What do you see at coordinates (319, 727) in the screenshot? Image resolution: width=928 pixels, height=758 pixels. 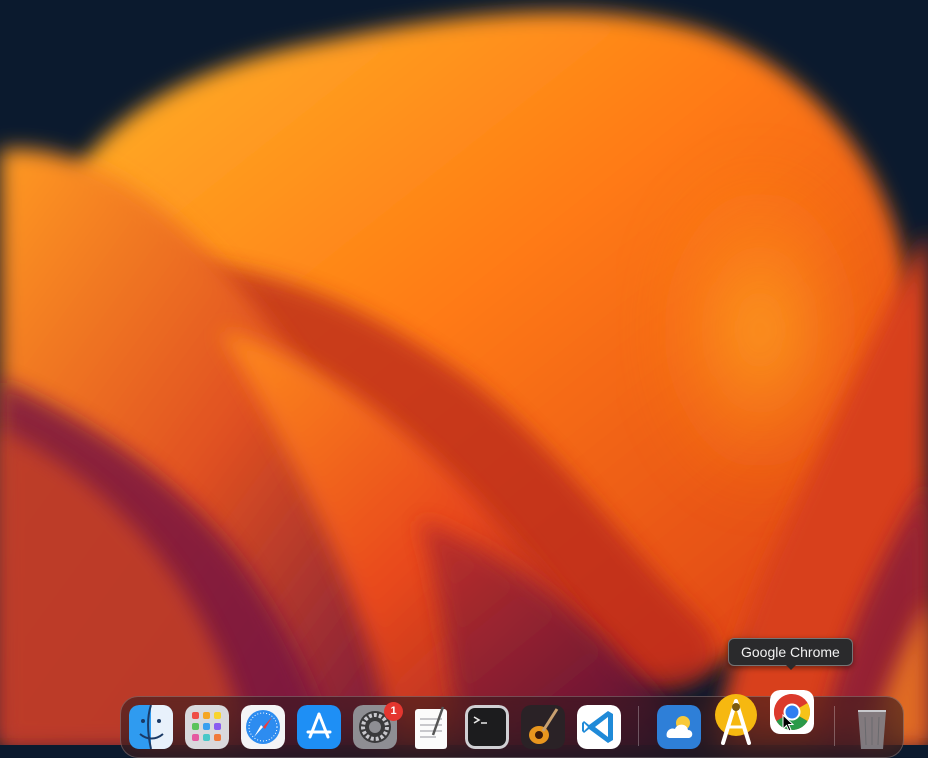 I see `app-store-icon` at bounding box center [319, 727].